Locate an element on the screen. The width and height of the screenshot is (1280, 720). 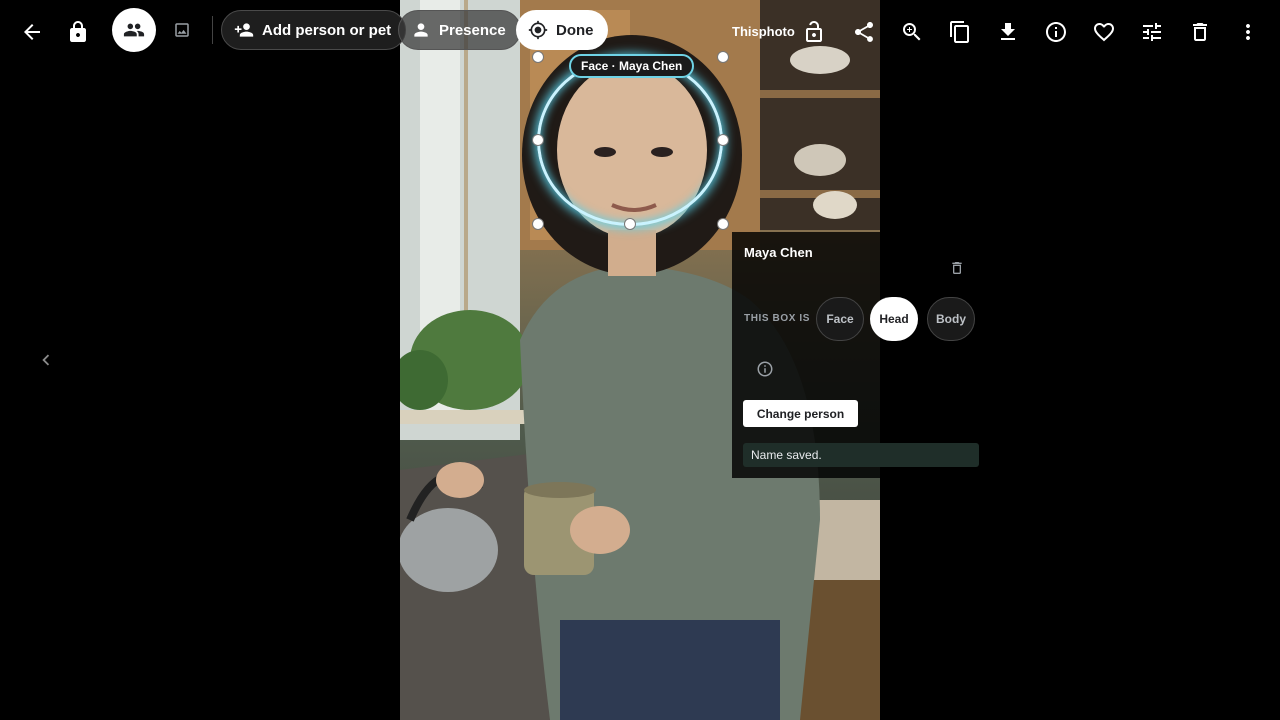
lock-icon is located at coordinates (78, 31).